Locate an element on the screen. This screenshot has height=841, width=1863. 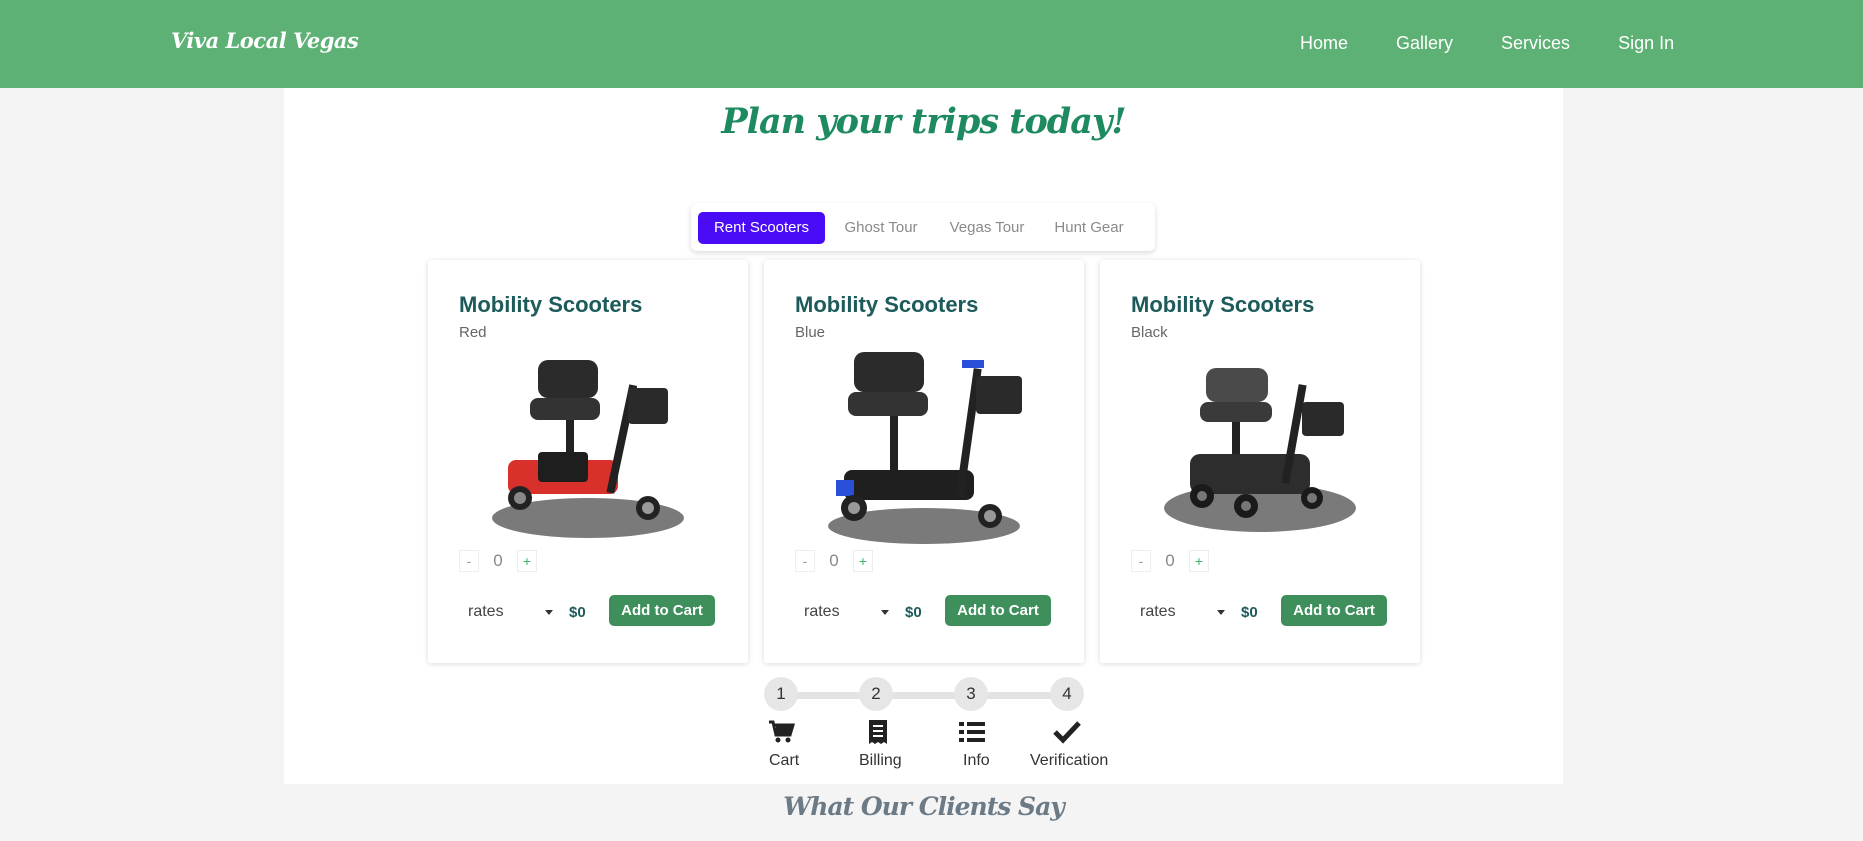
product-color: Blue is located at coordinates (810, 332).